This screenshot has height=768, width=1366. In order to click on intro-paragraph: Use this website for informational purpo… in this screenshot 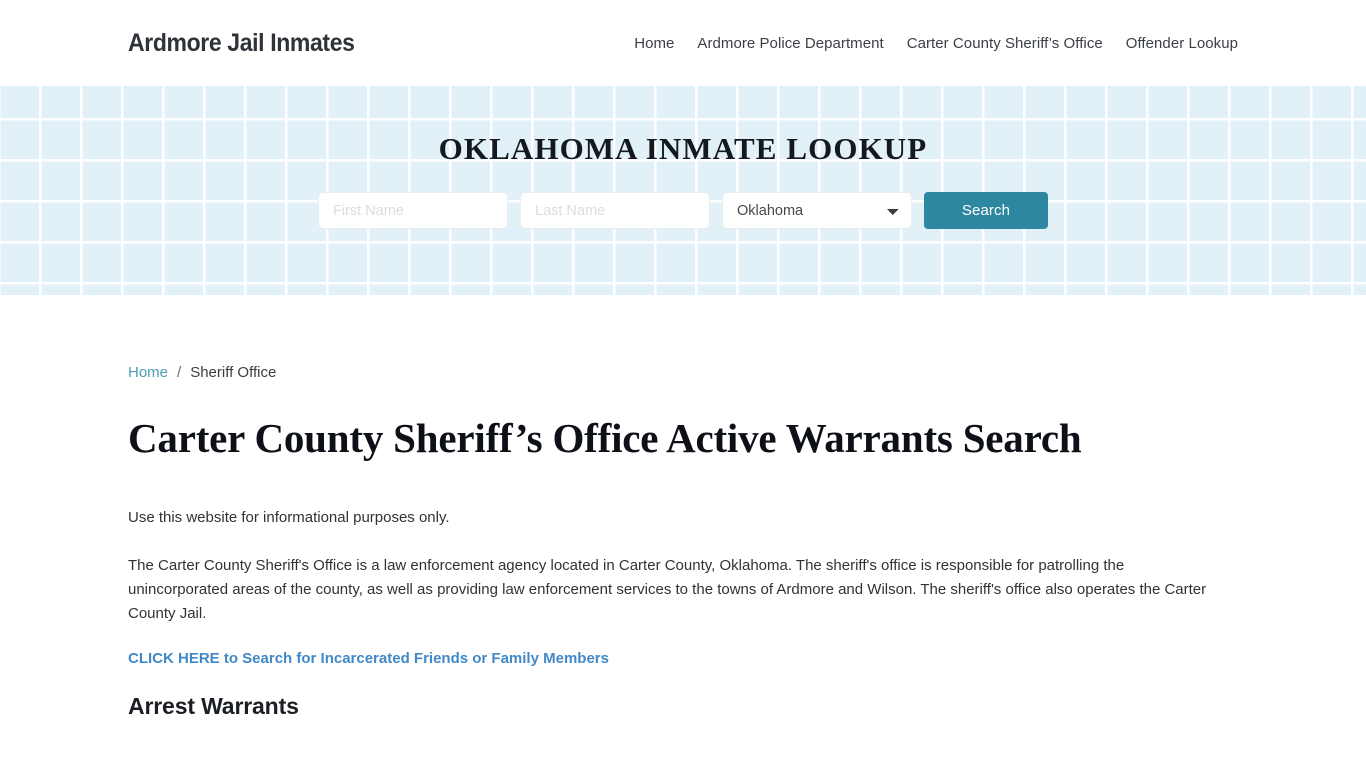, I will do `click(289, 517)`.